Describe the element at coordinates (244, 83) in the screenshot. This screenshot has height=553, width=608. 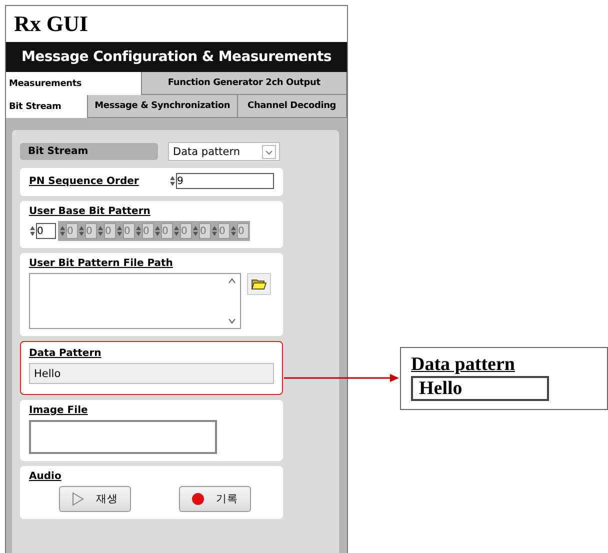
I see `tab: Function Generator 2ch Output` at that location.